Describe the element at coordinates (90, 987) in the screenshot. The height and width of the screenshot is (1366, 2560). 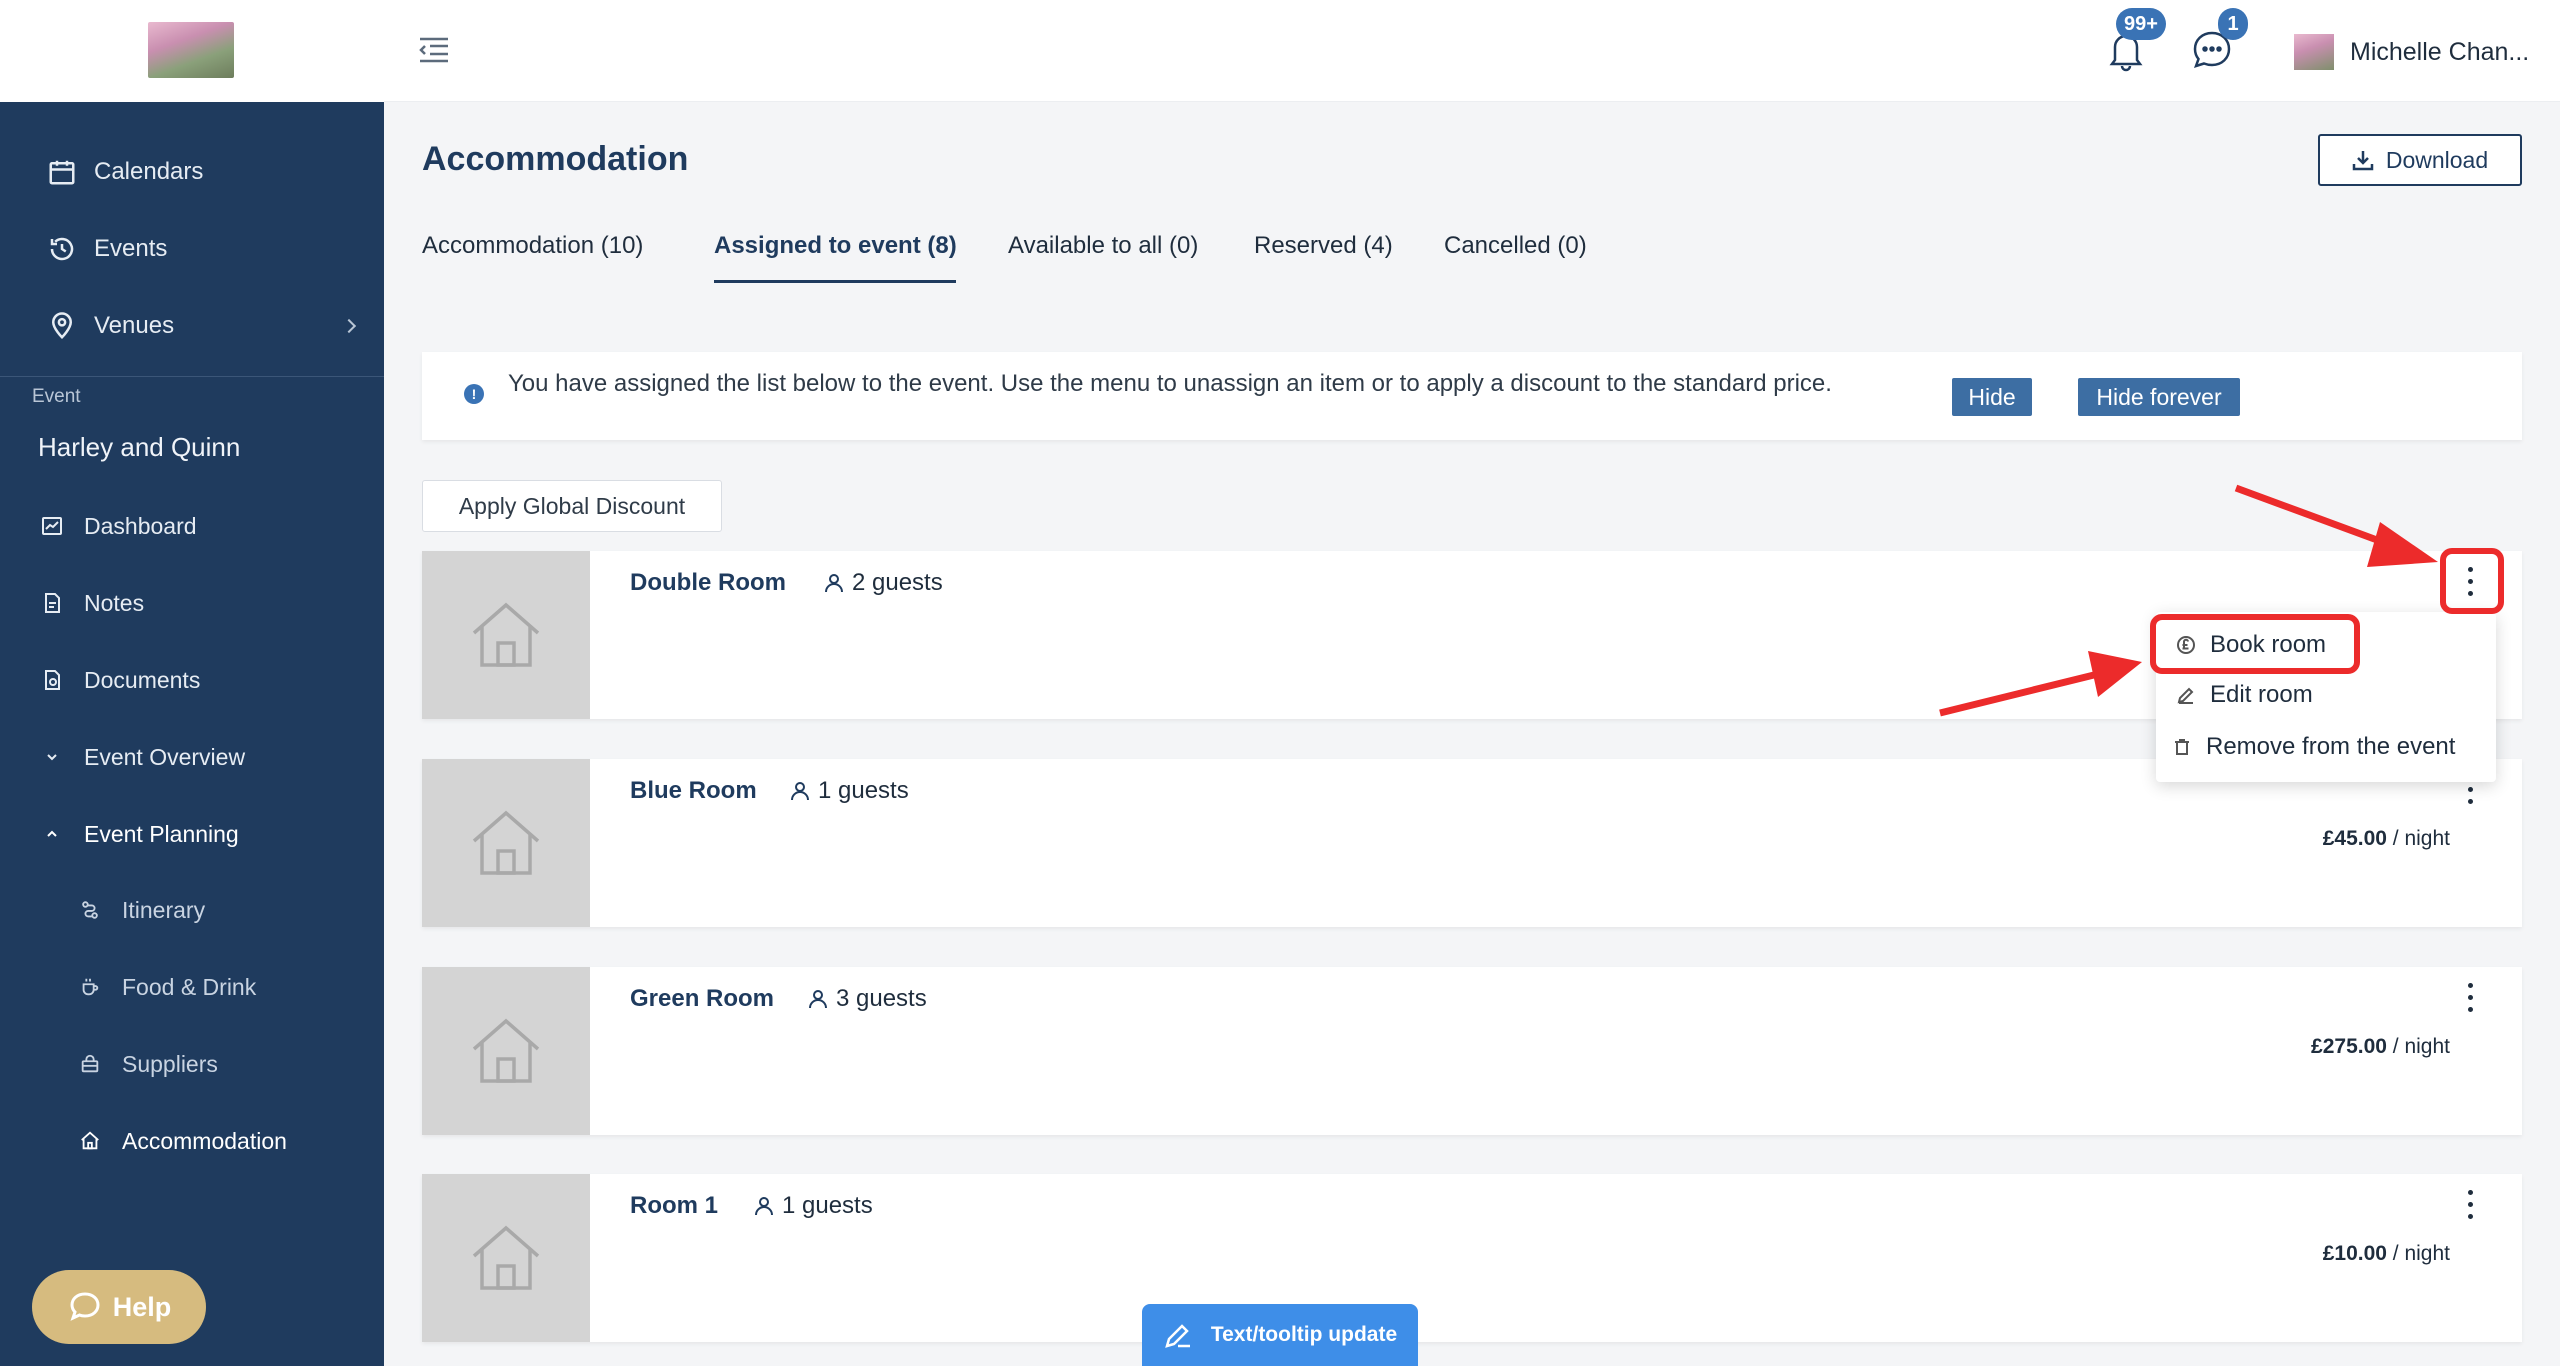
I see `coffee-icon` at that location.